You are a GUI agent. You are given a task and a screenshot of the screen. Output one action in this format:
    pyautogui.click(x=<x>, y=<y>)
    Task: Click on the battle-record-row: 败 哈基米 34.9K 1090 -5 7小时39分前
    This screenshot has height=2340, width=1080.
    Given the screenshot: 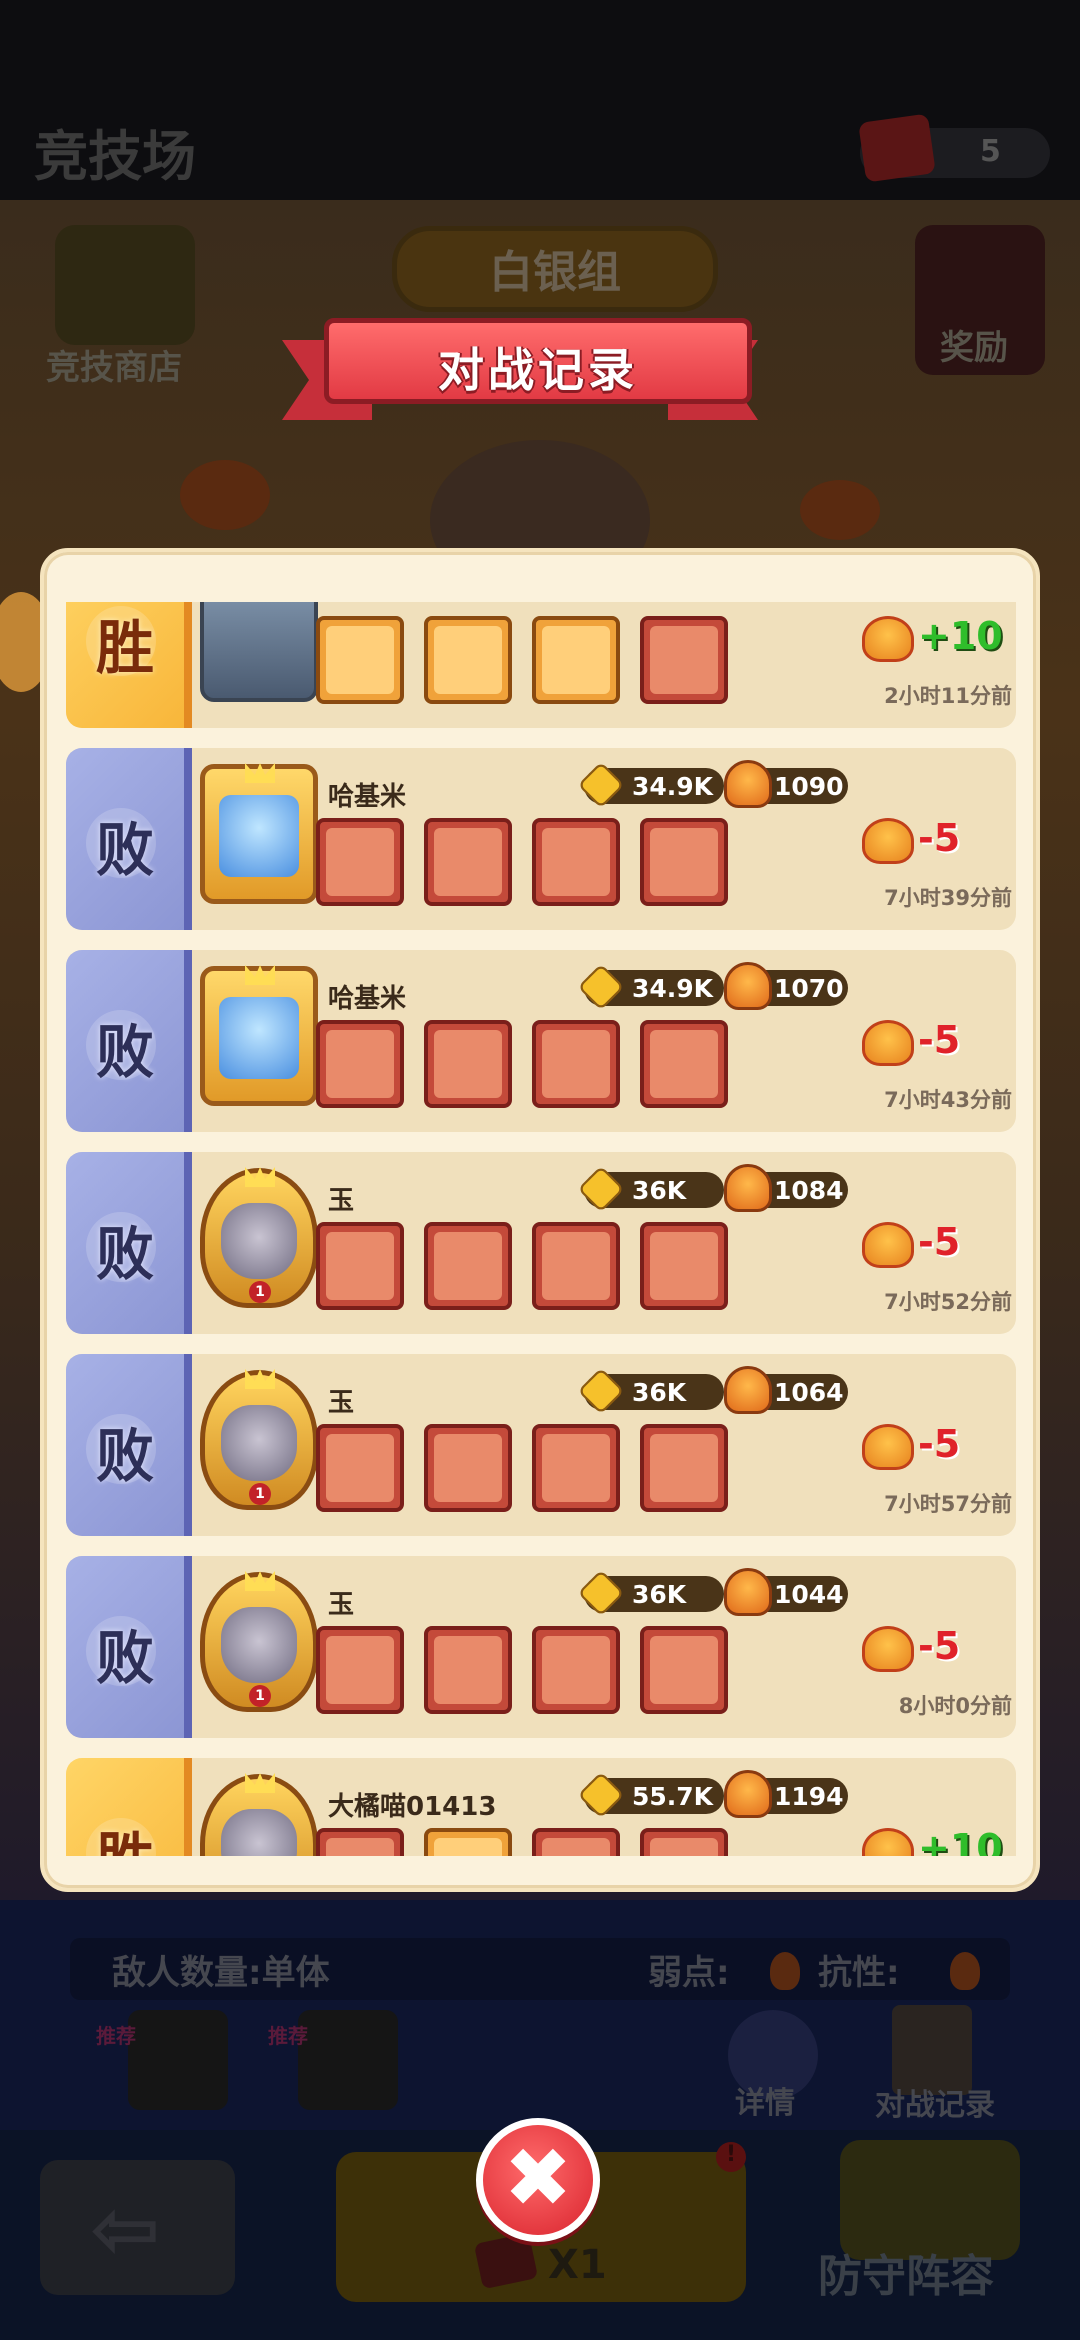 What is the action you would take?
    pyautogui.click(x=541, y=839)
    